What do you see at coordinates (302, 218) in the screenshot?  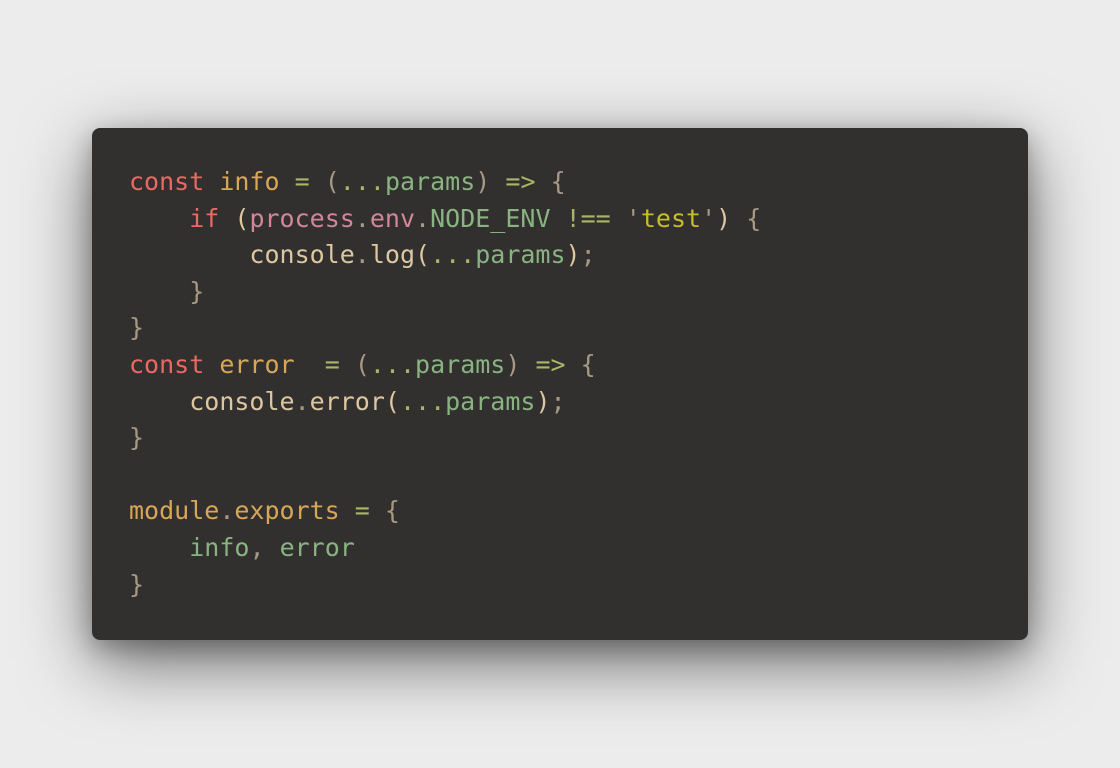 I see `code-token-builtin: process` at bounding box center [302, 218].